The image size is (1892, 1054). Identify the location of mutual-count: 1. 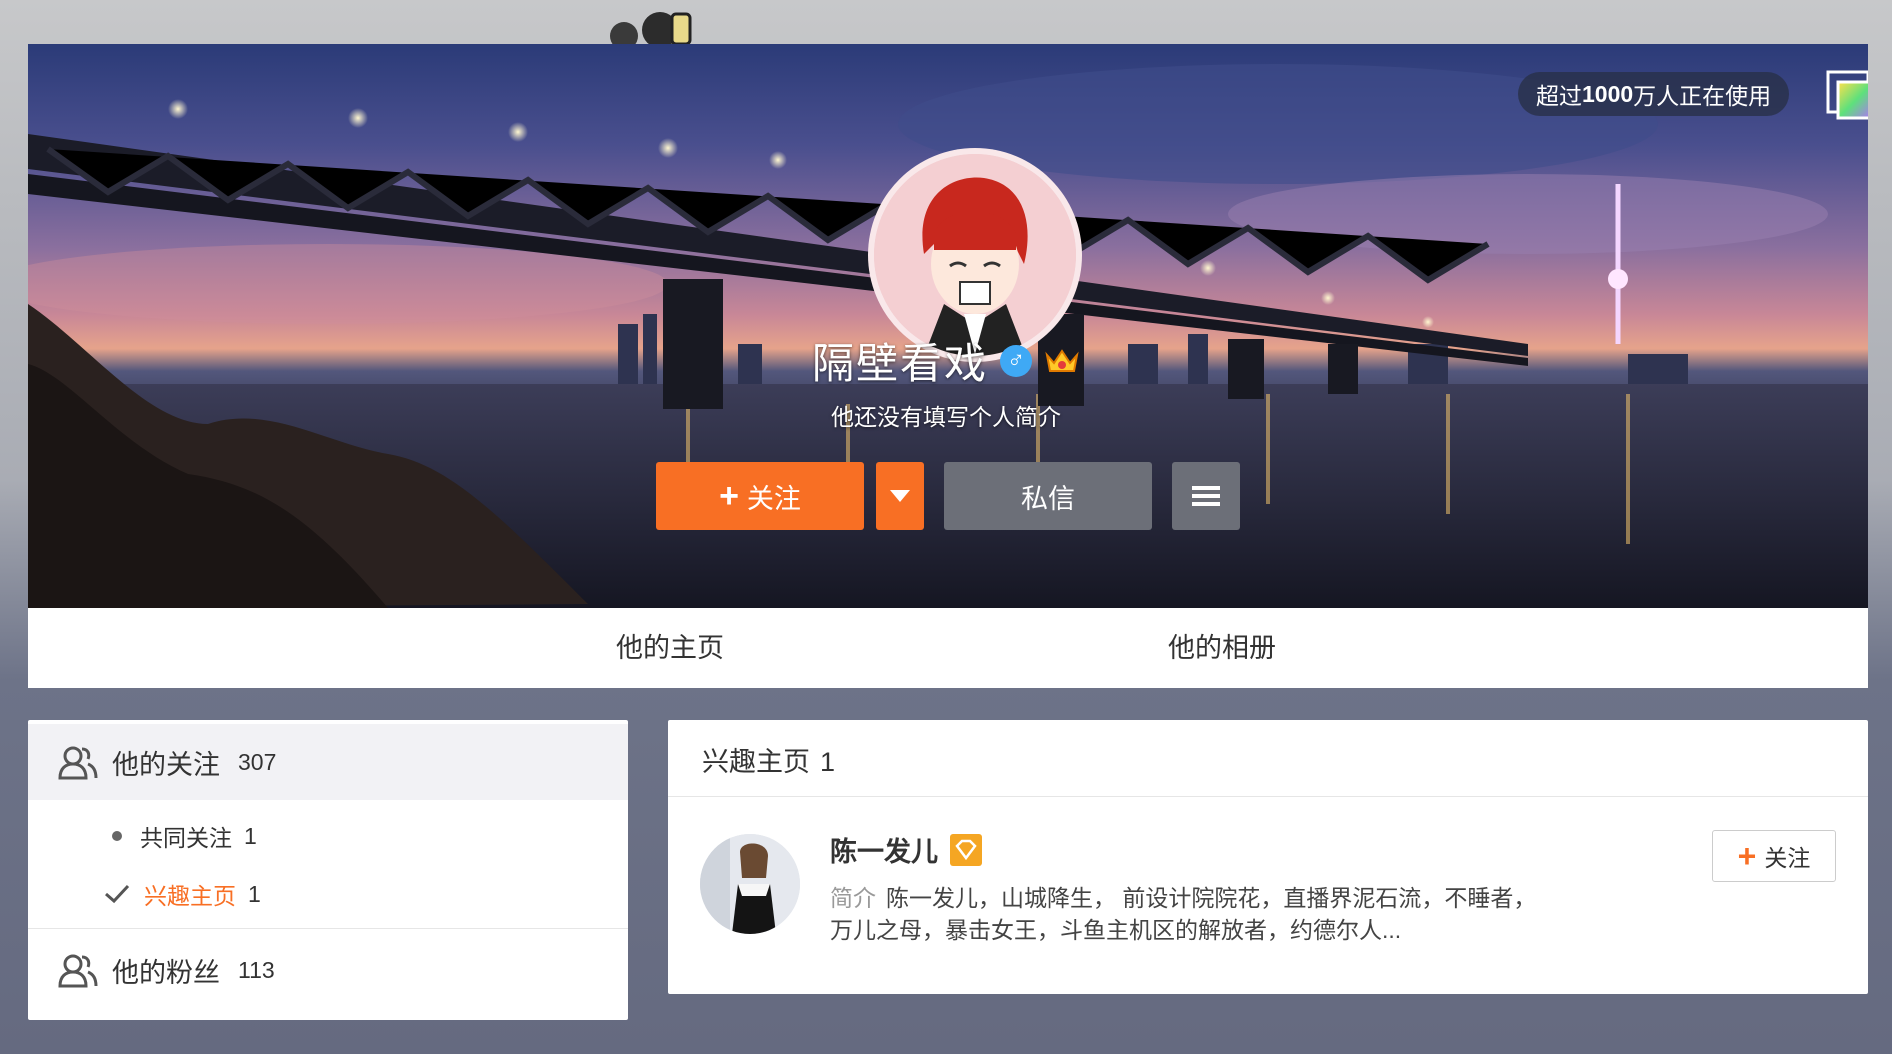
(250, 835).